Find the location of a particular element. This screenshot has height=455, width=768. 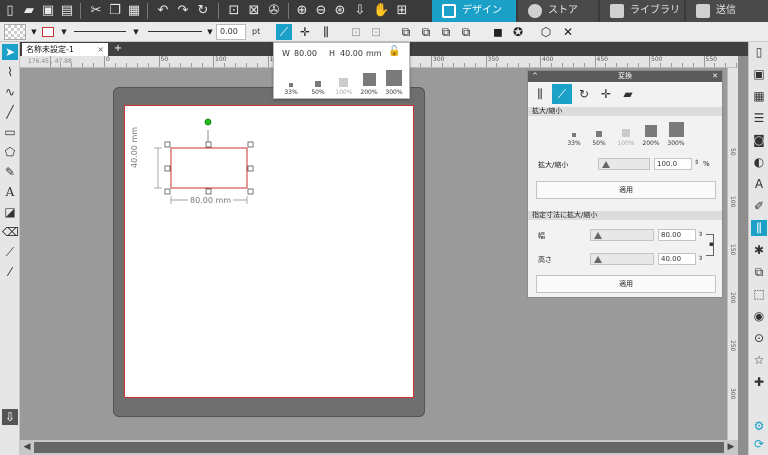

3d-box-icon: ⬡ is located at coordinates (546, 32).